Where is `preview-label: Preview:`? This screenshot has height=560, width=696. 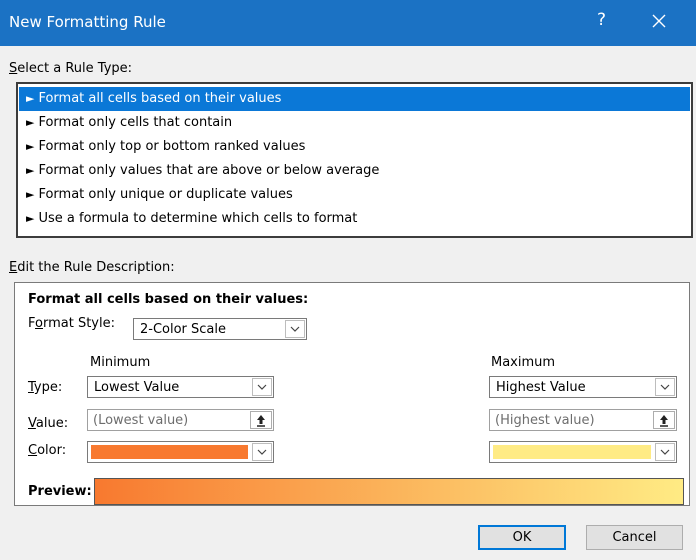
preview-label: Preview: is located at coordinates (60, 491).